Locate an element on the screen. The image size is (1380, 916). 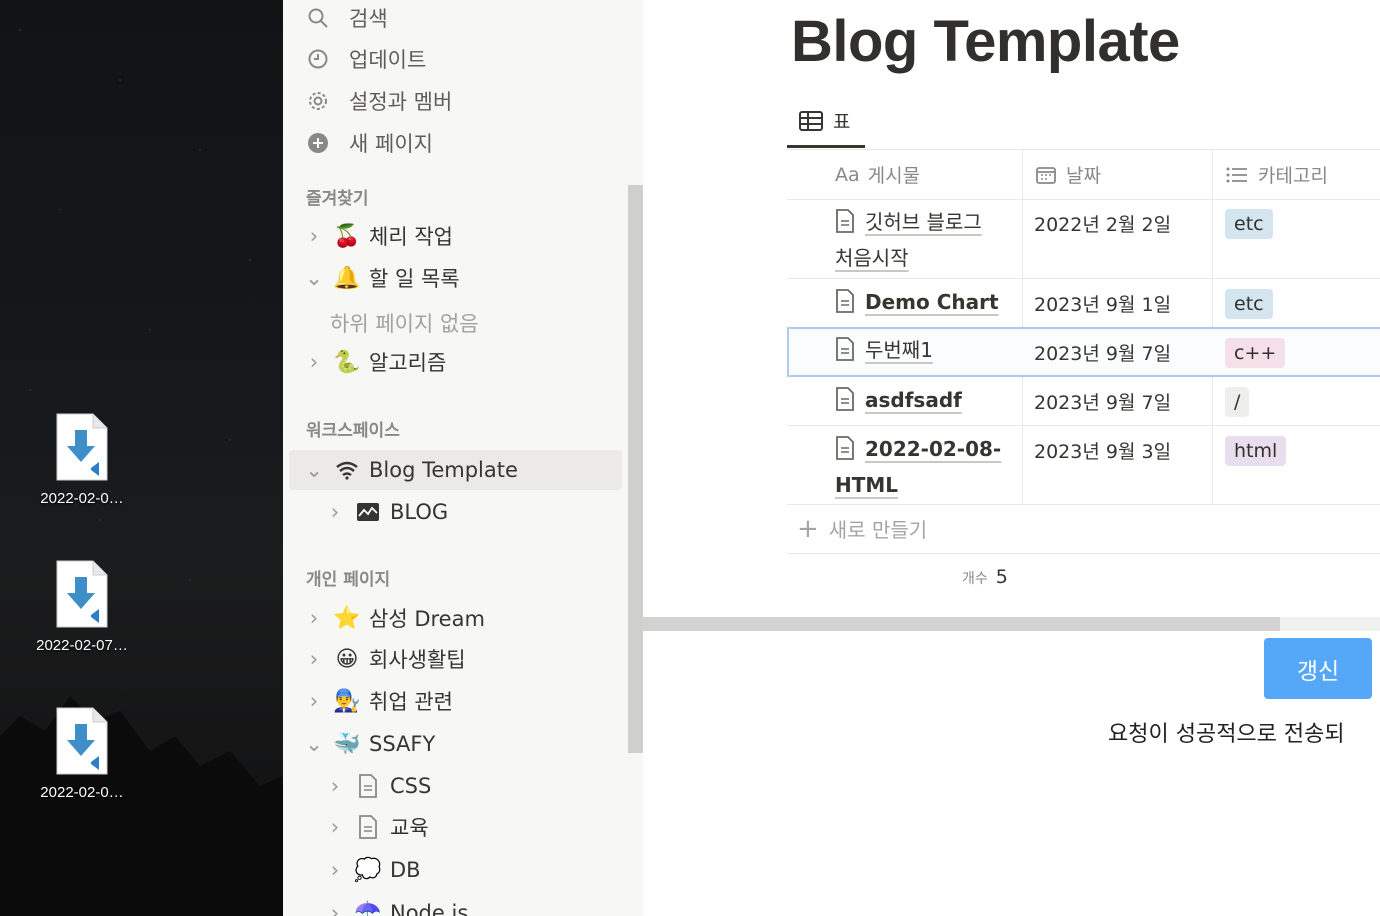
table-row-title: 두번째1 is located at coordinates (922, 352).